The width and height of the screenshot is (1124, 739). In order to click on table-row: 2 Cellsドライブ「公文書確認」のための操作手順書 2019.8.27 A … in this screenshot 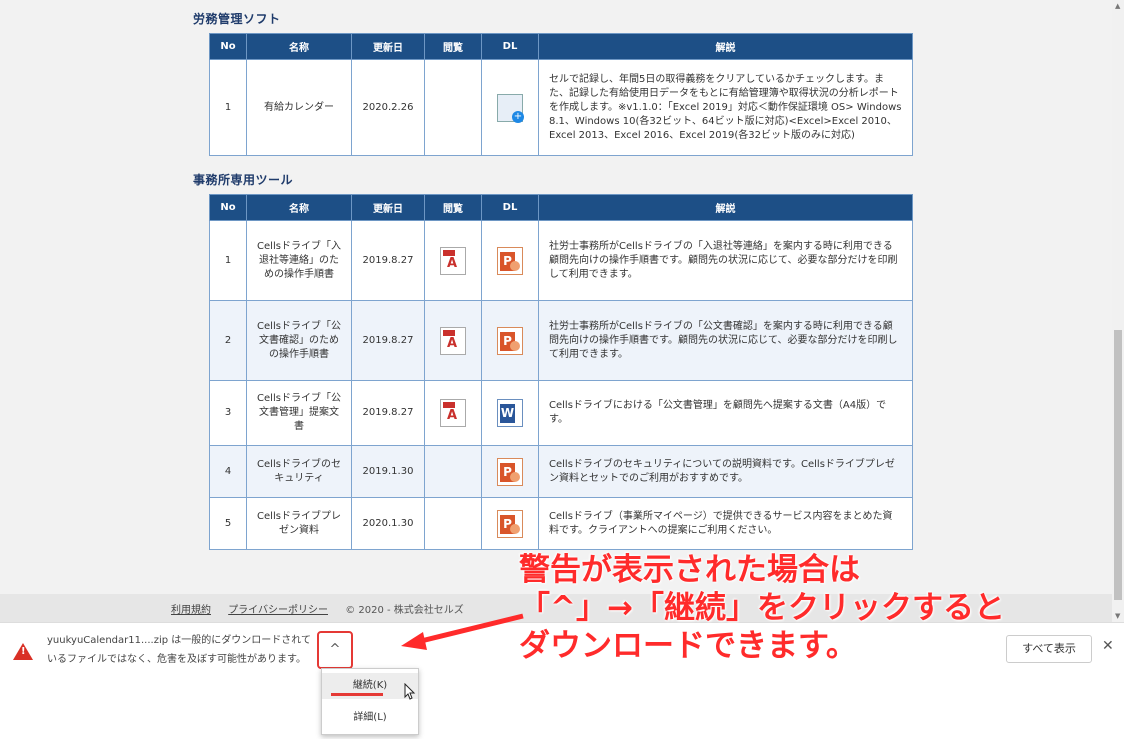, I will do `click(561, 340)`.